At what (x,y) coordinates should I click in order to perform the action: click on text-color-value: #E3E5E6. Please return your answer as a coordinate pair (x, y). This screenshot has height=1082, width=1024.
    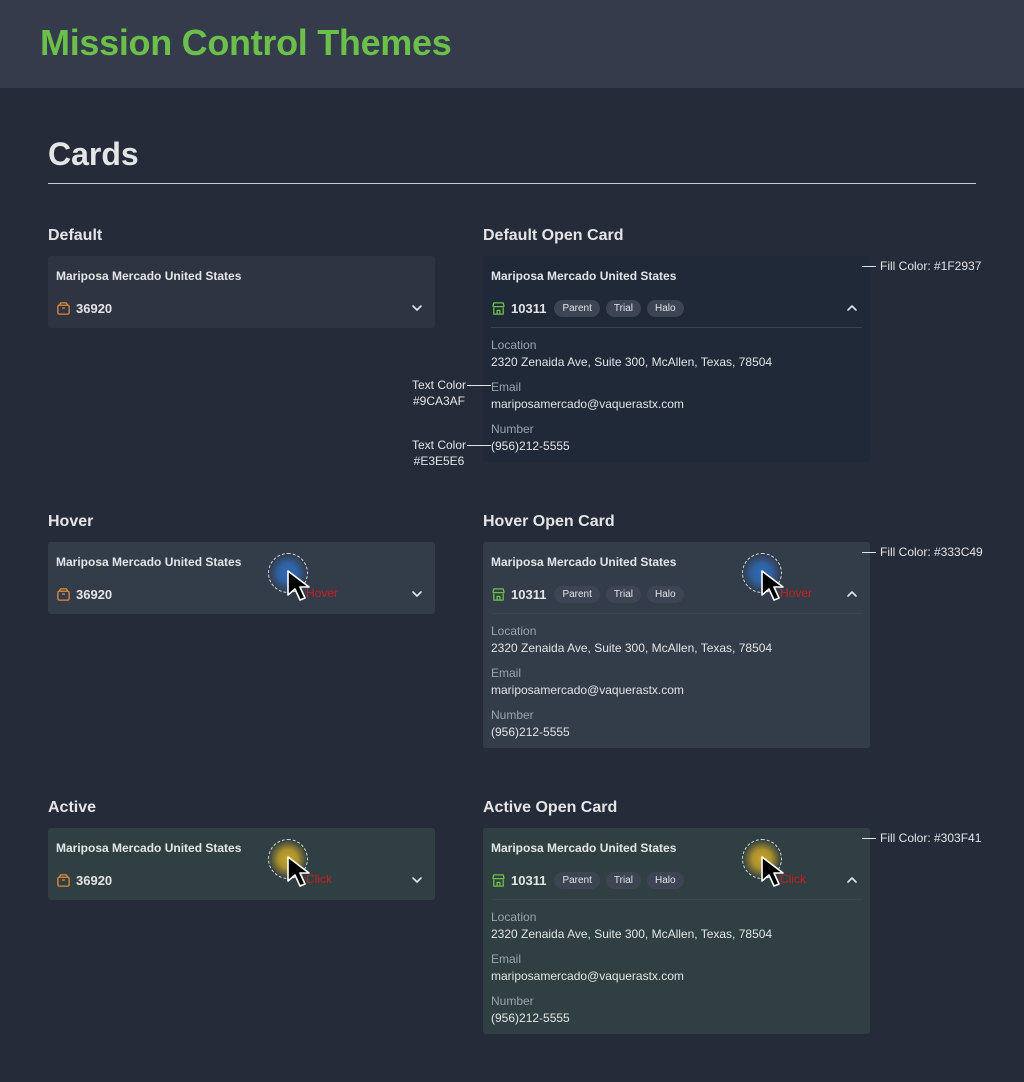
    Looking at the image, I should click on (439, 461).